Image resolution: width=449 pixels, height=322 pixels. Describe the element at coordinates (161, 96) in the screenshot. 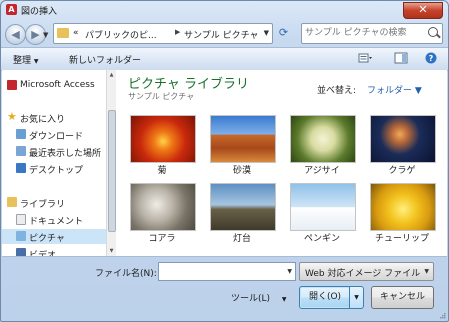

I see `library-subtitle: サンプル ピクチャ` at that location.